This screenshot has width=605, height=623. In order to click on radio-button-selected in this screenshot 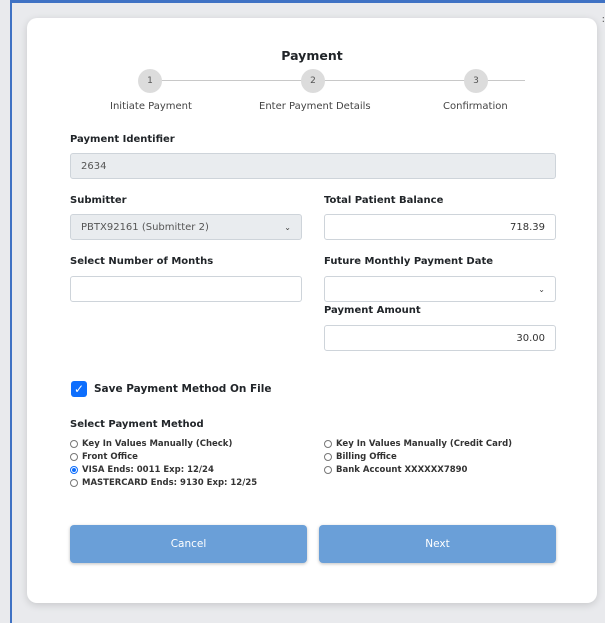, I will do `click(74, 470)`.